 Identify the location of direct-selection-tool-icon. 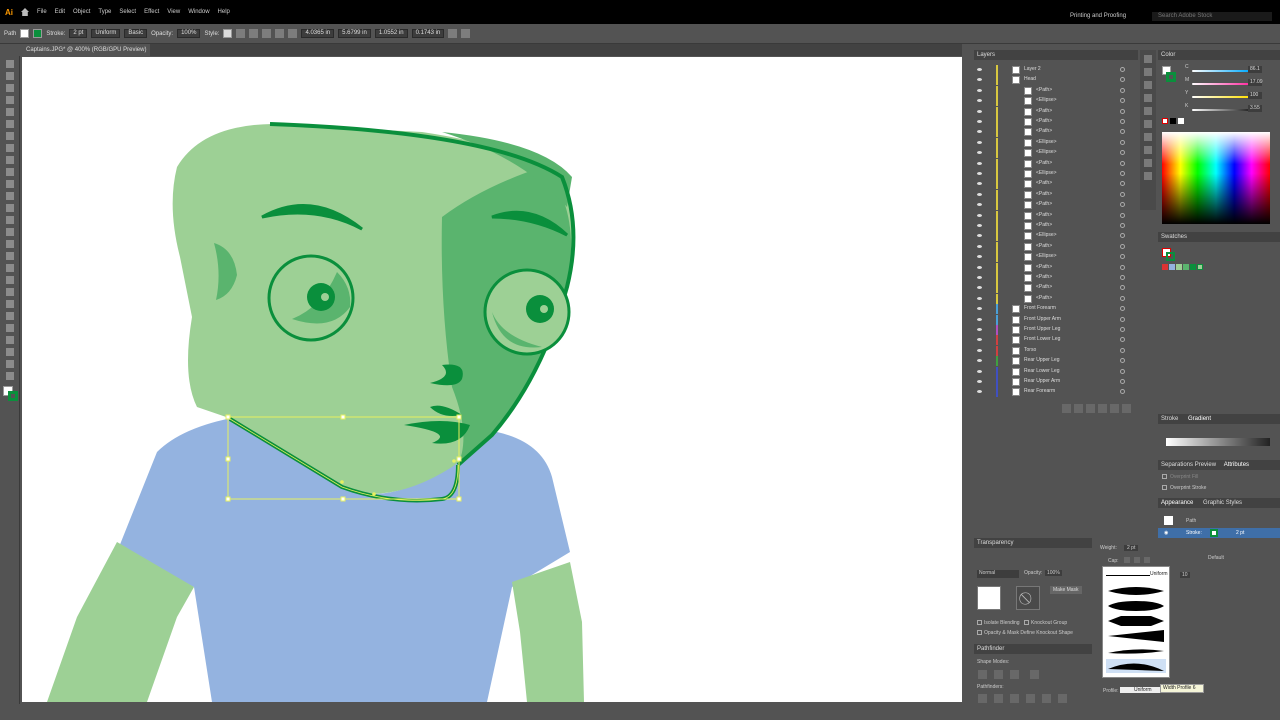
(10, 76).